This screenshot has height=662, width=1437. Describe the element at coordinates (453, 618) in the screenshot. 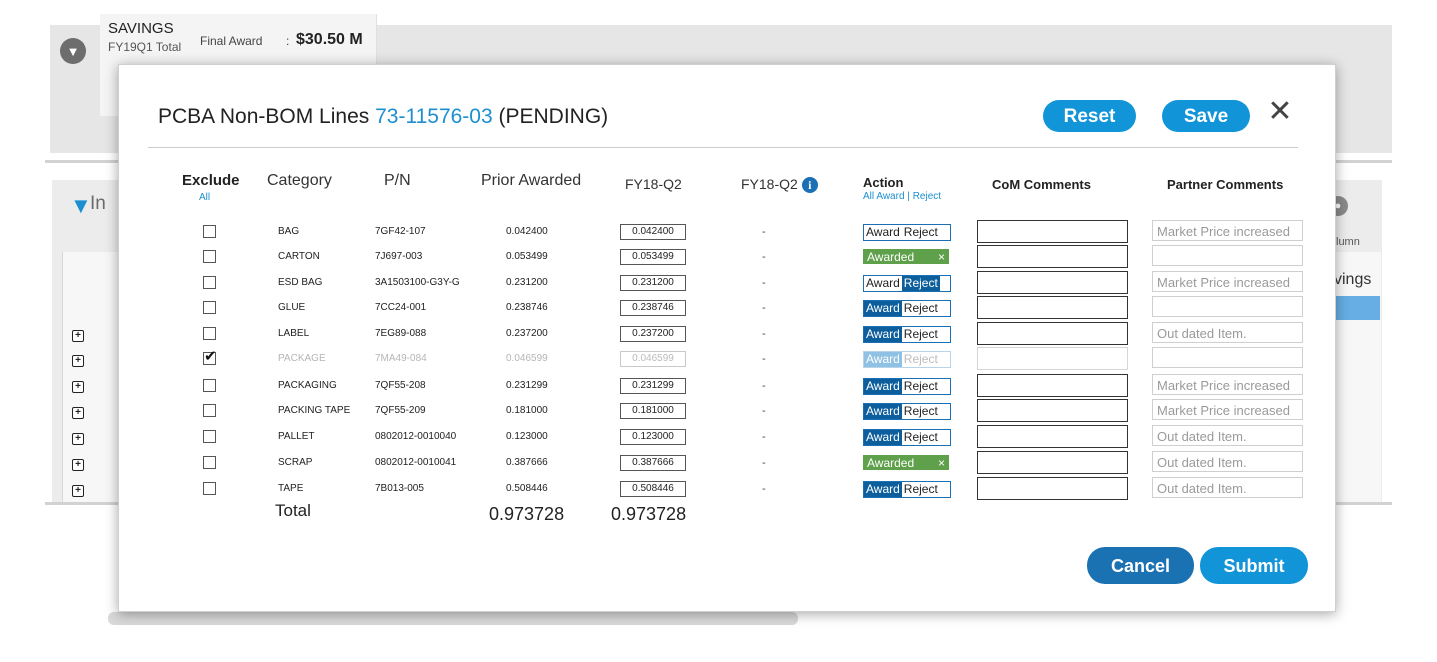

I see `horizontal-scrollbar` at that location.